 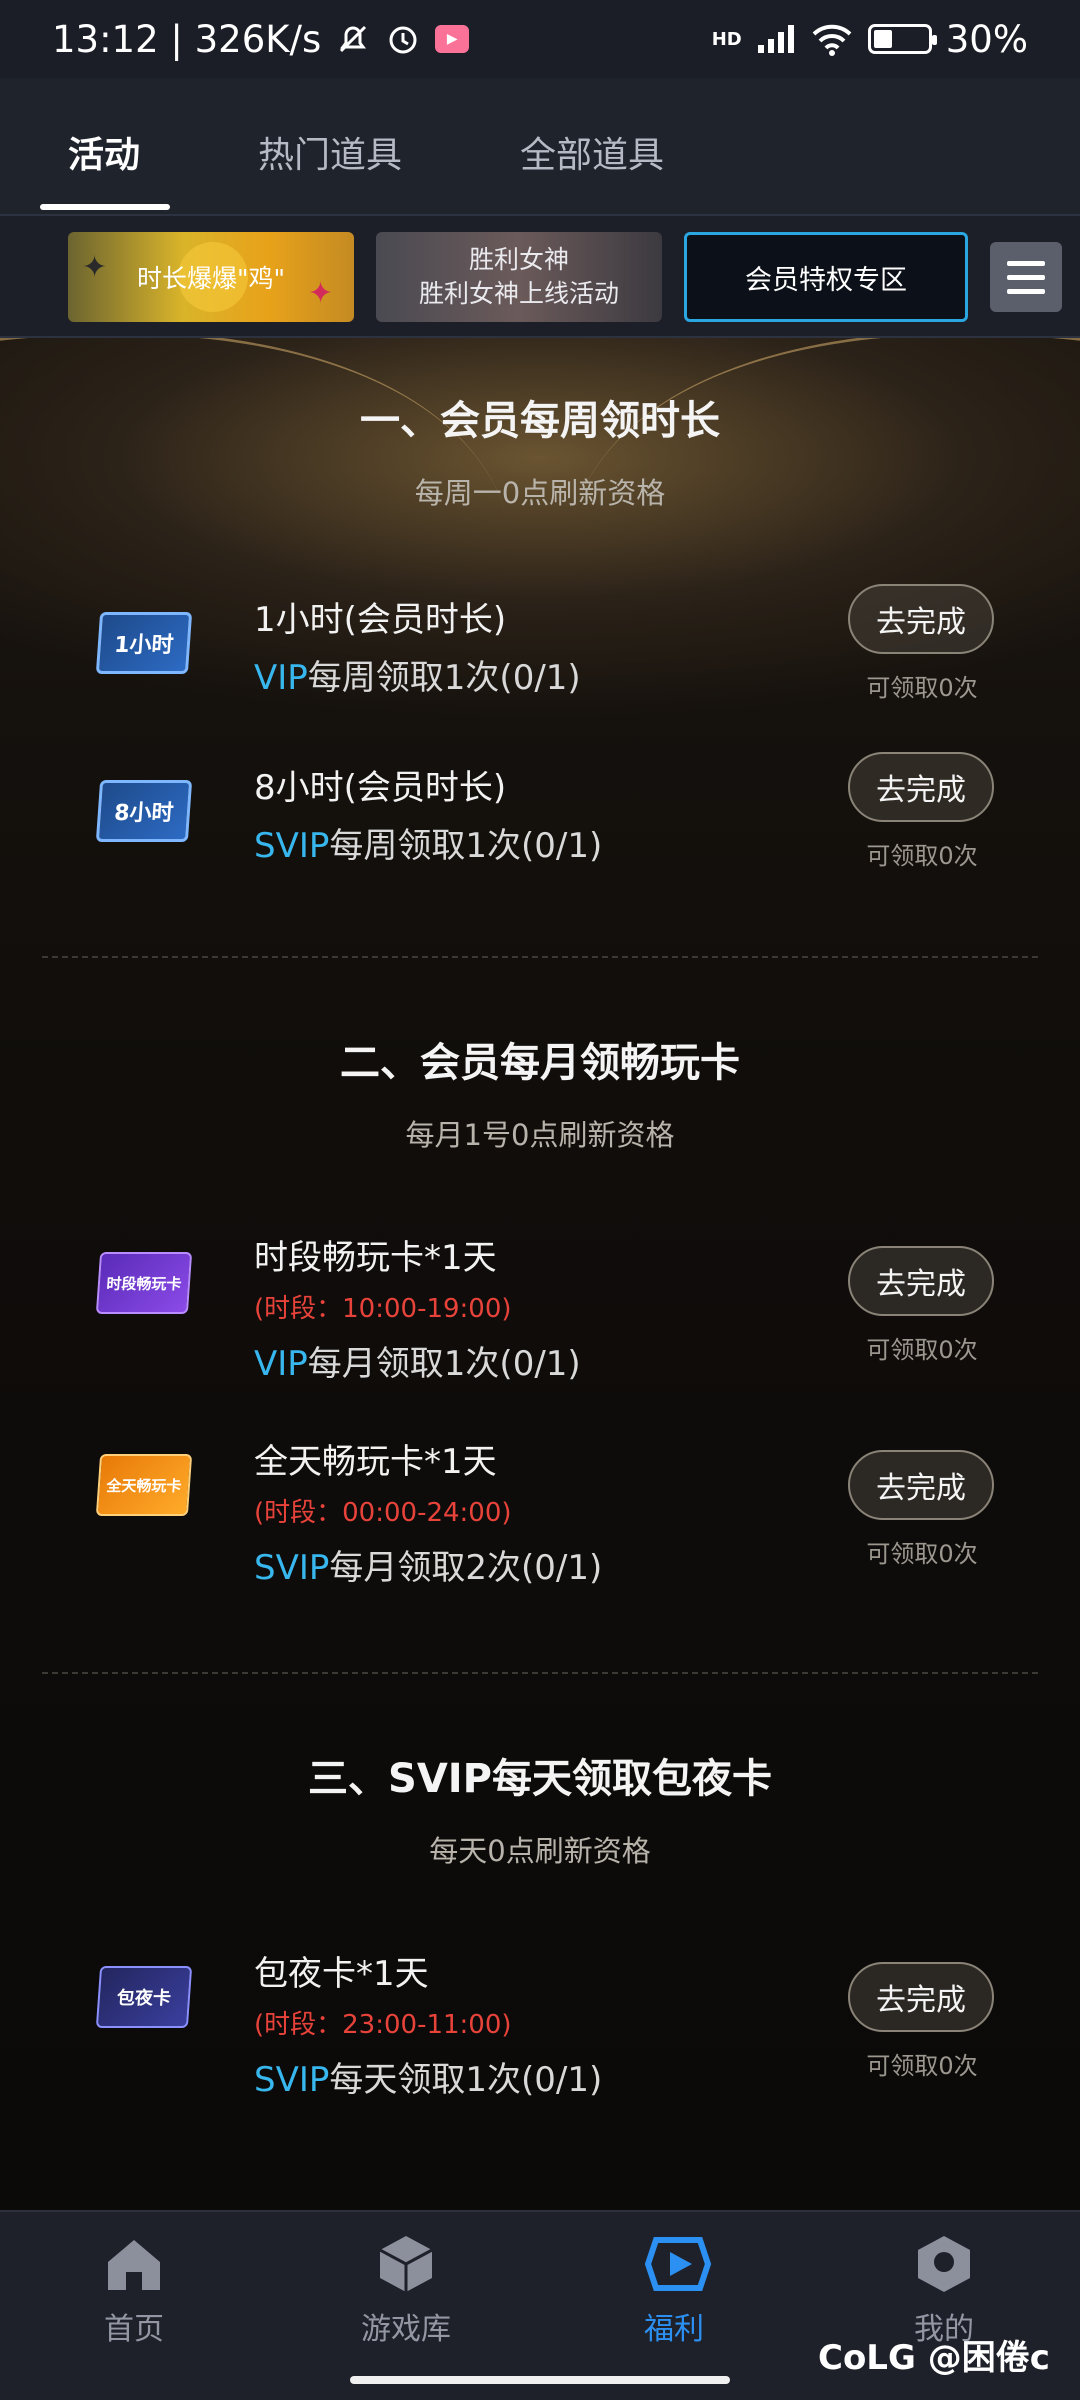 I want to click on nav-label: 首页, so click(x=134, y=2329).